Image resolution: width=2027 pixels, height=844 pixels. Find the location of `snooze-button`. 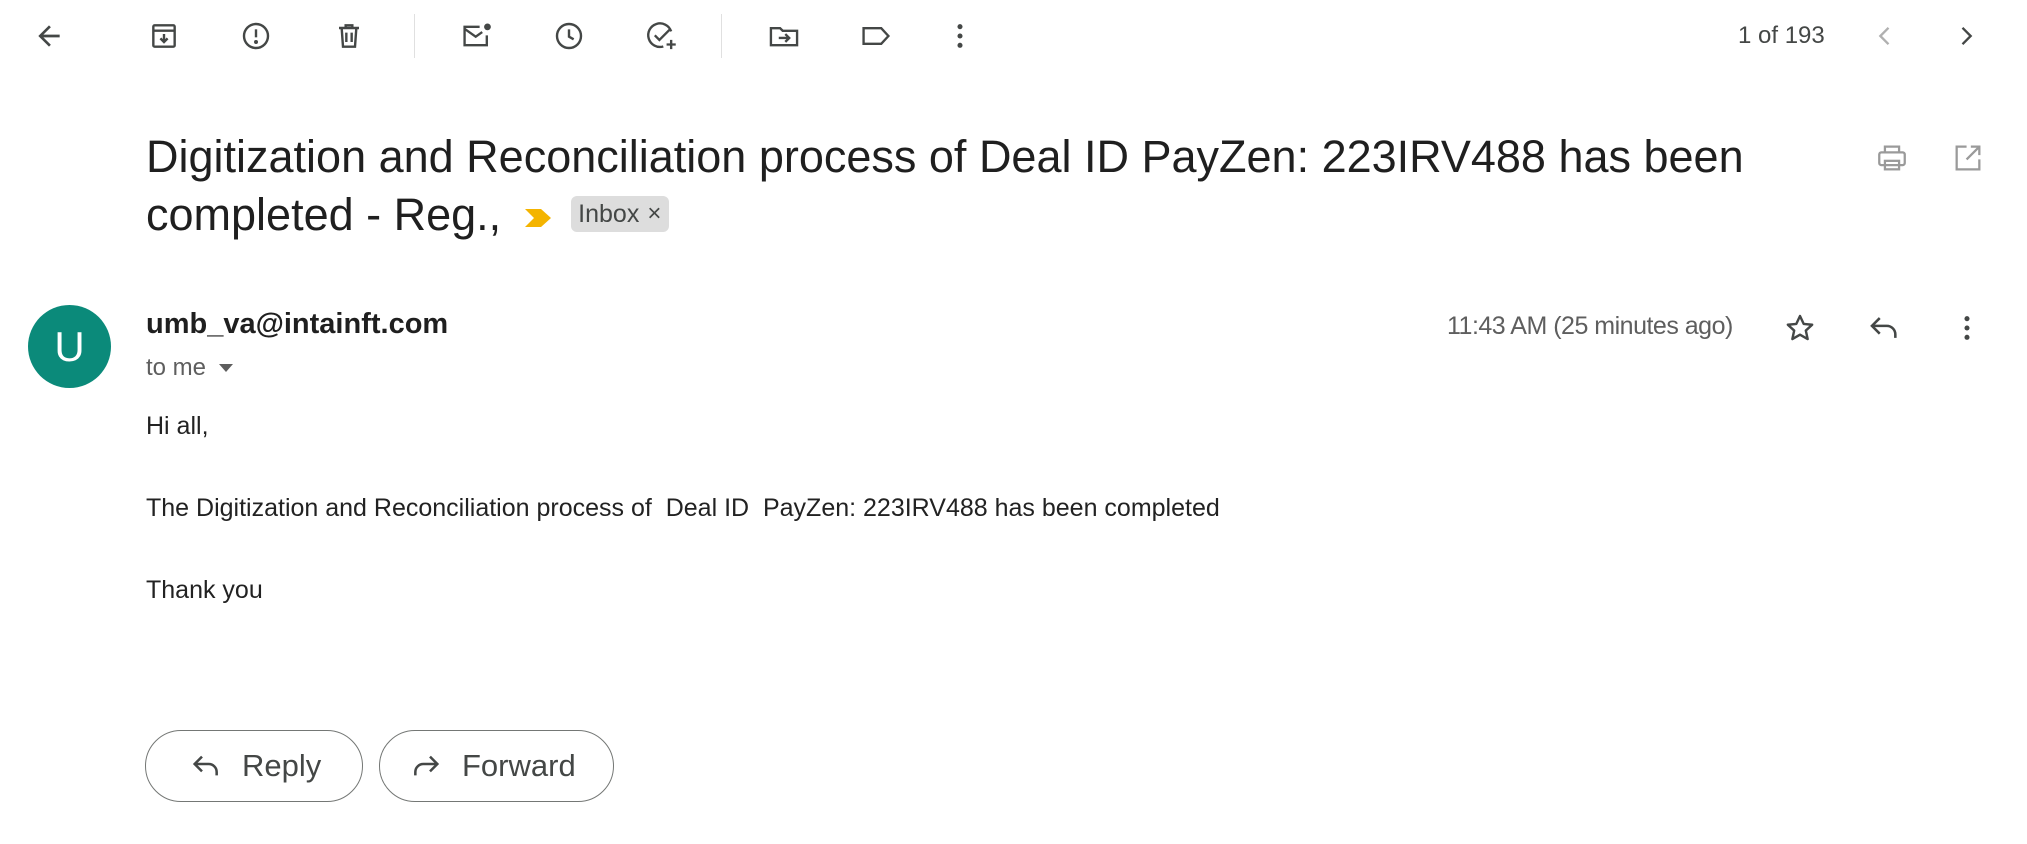

snooze-button is located at coordinates (569, 36).